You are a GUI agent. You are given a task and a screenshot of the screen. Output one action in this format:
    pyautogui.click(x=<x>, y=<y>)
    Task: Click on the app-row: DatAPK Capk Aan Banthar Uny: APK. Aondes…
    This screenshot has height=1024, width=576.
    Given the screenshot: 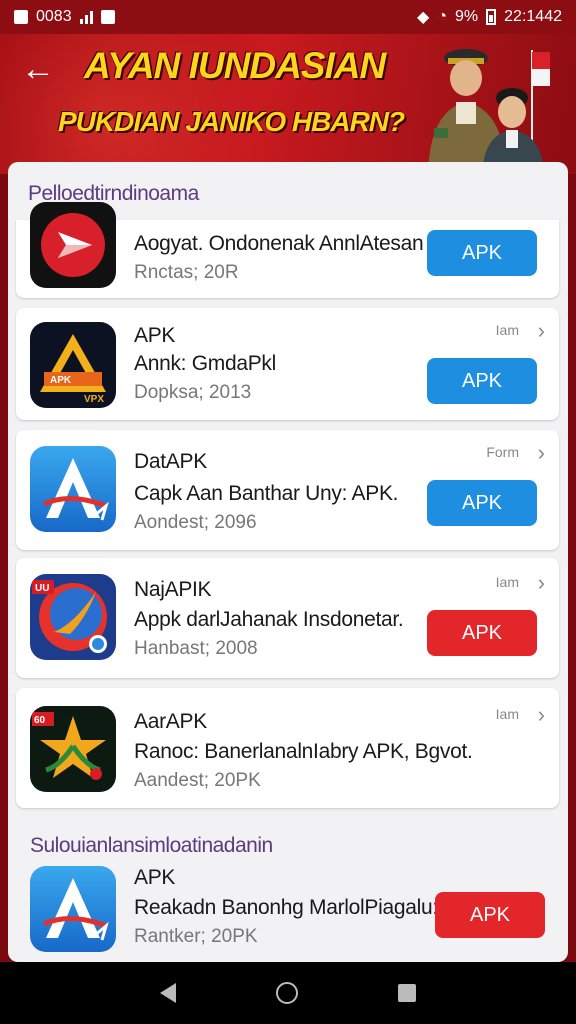 What is the action you would take?
    pyautogui.click(x=287, y=490)
    